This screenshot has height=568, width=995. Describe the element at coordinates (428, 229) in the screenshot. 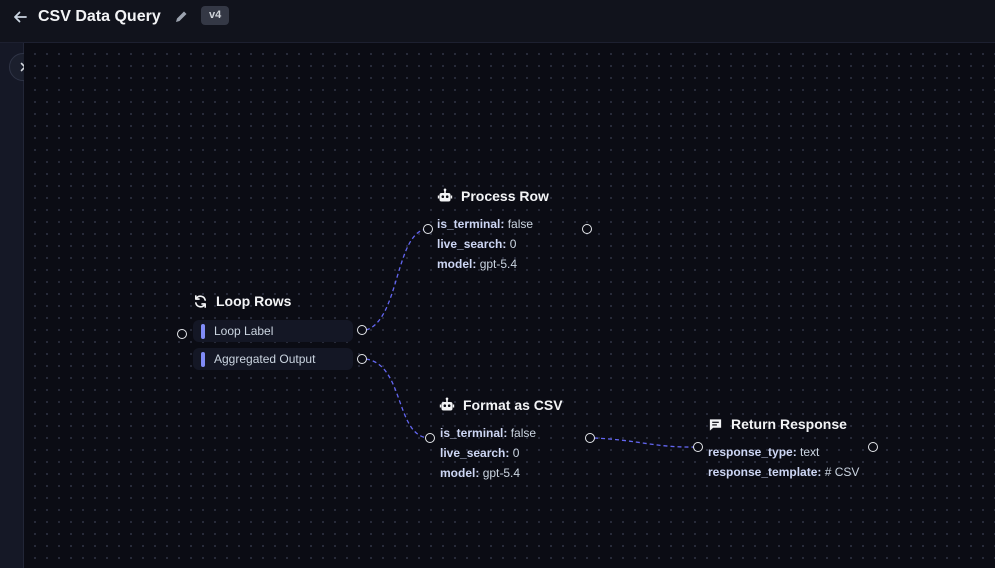

I see `process-row-input-handle` at that location.